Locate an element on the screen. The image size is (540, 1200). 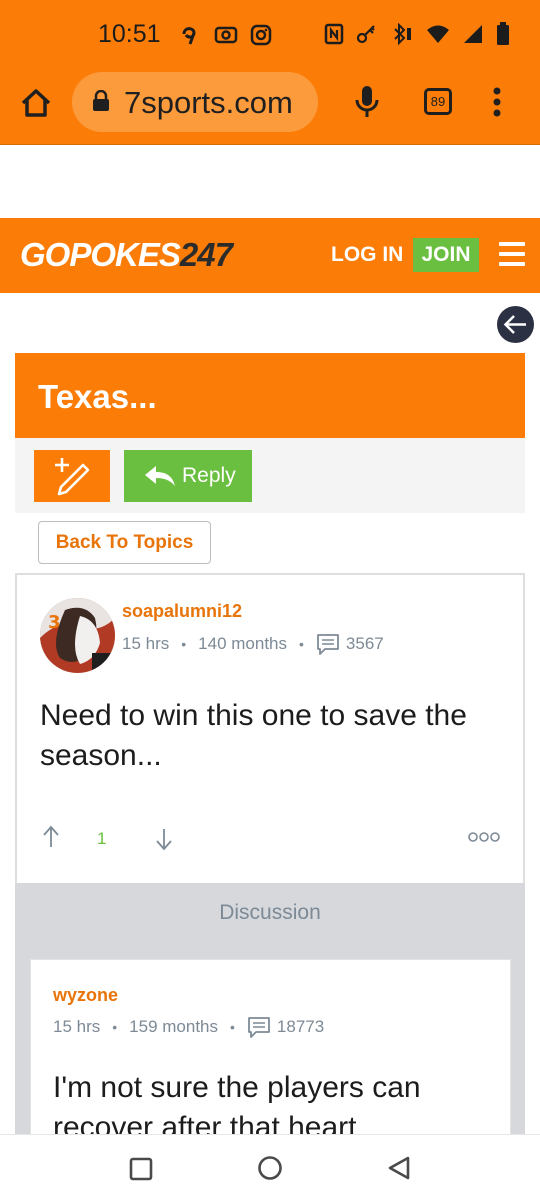
instagram-icon is located at coordinates (261, 35).